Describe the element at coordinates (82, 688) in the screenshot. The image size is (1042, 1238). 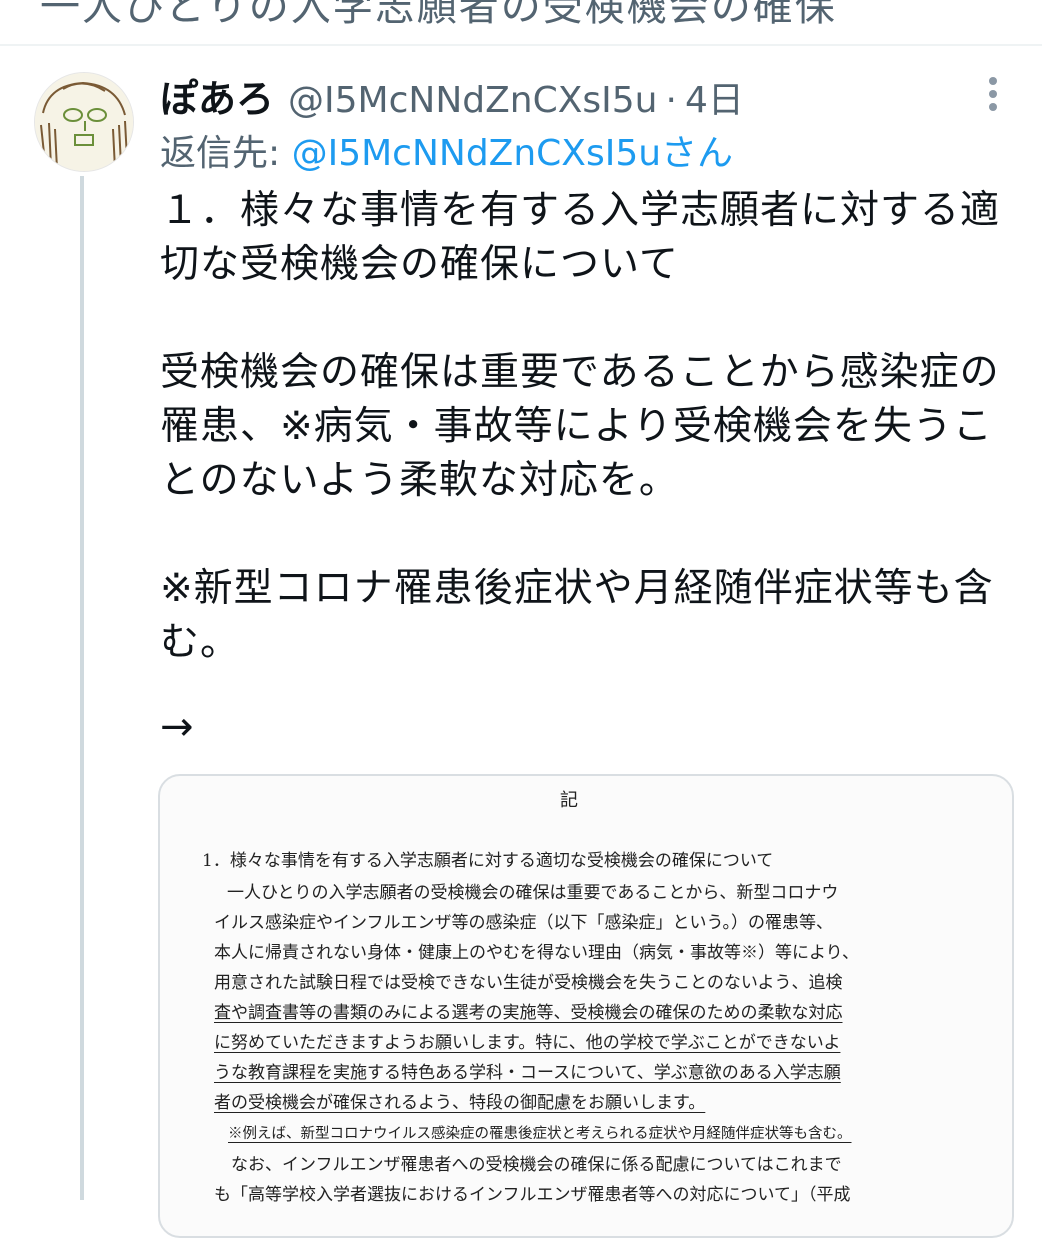
I see `thread-line` at that location.